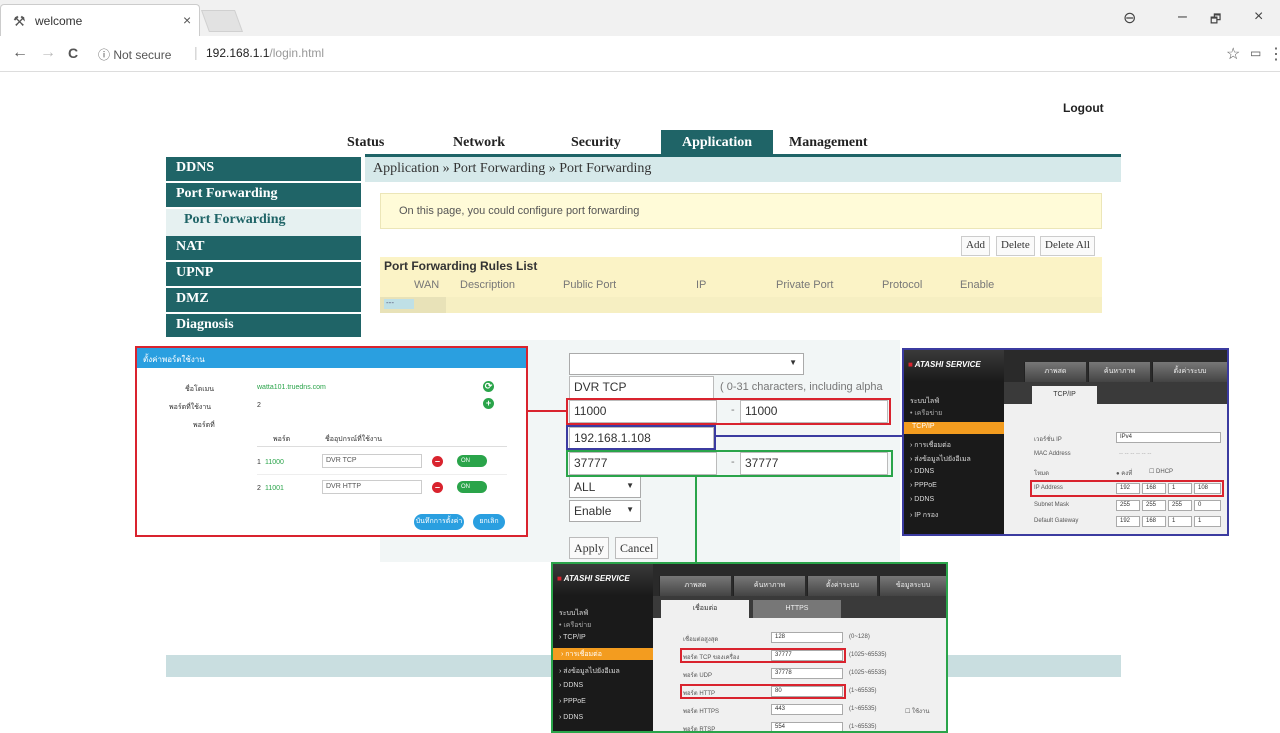 The image size is (1280, 733). What do you see at coordinates (1168, 437) in the screenshot?
I see `dvr-ip-version-select: IPv4` at bounding box center [1168, 437].